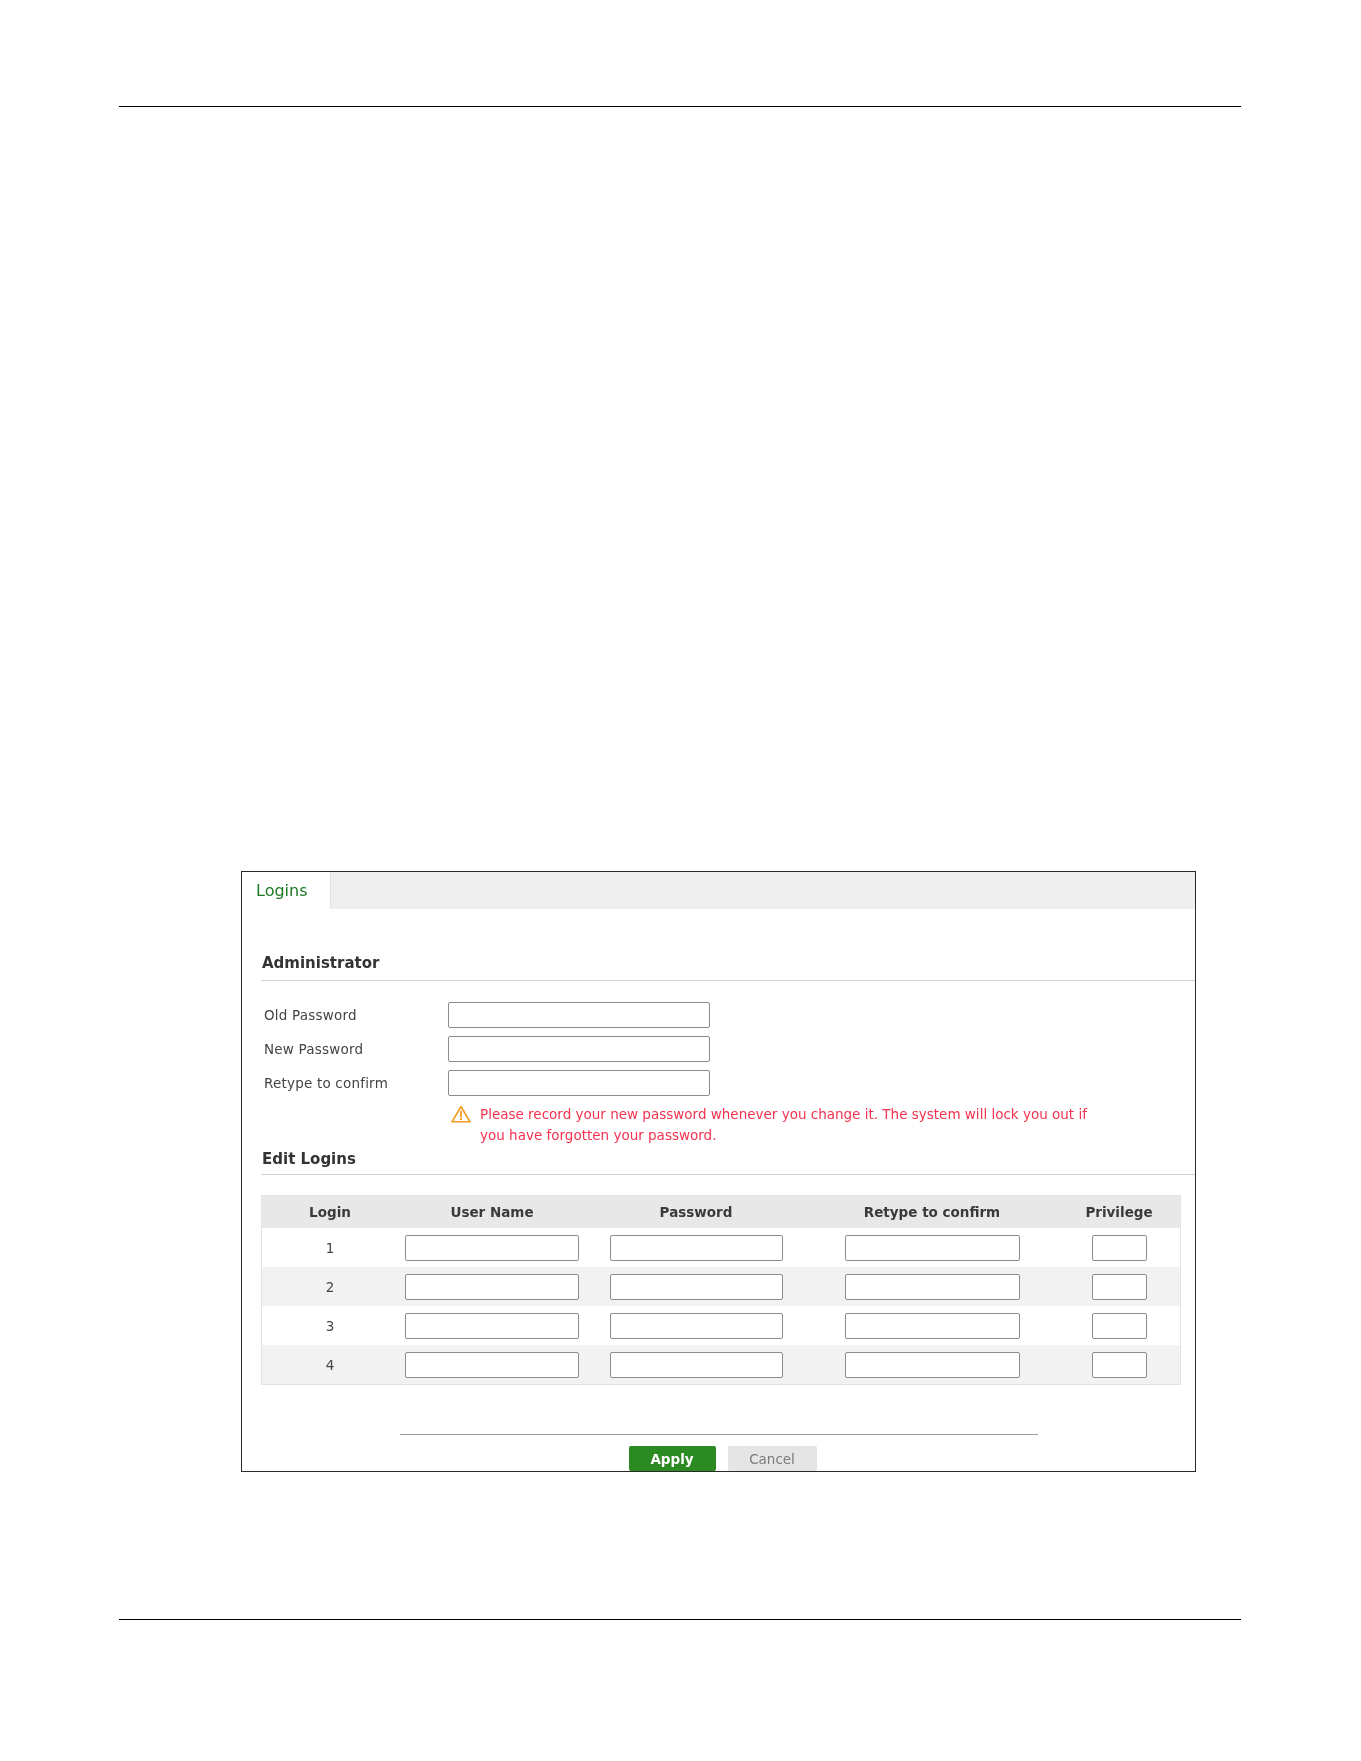  Describe the element at coordinates (286, 890) in the screenshot. I see `logins-tab: Logins` at that location.